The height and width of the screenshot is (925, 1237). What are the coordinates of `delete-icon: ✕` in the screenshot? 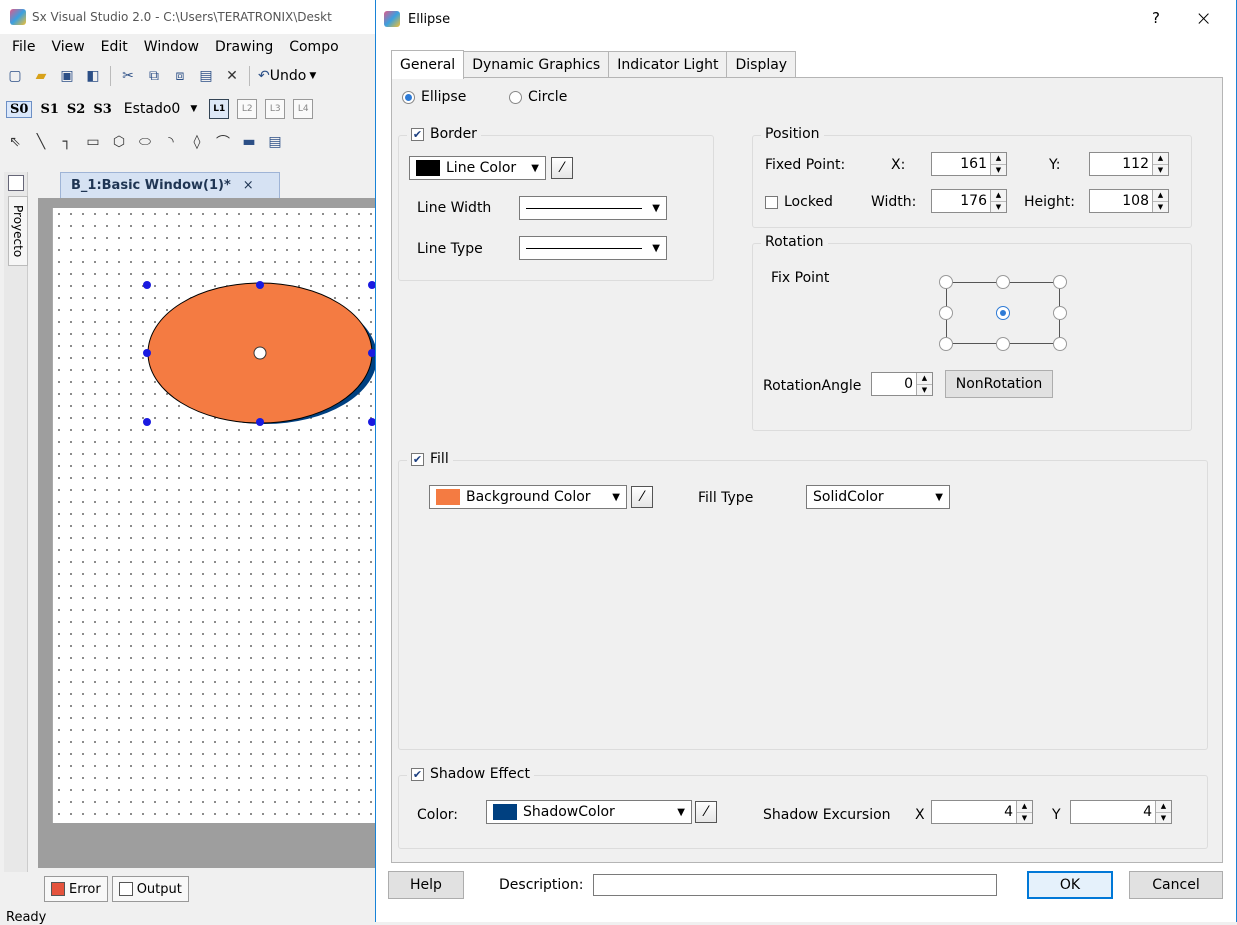 It's located at (232, 76).